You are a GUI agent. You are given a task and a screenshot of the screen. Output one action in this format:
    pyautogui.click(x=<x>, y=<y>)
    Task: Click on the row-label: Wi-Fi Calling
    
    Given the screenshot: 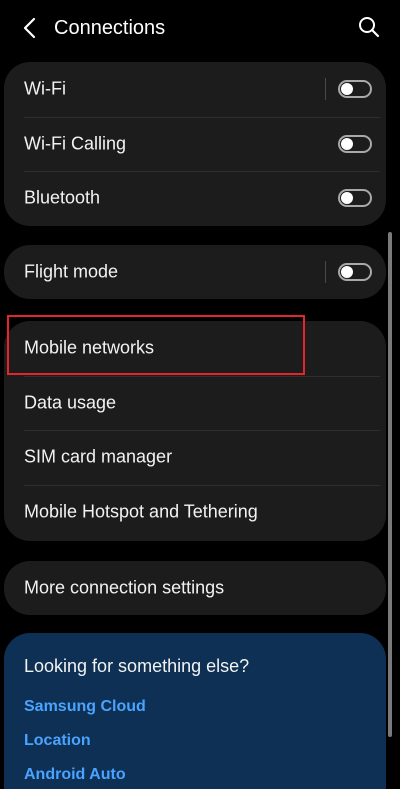 What is the action you would take?
    pyautogui.click(x=75, y=143)
    